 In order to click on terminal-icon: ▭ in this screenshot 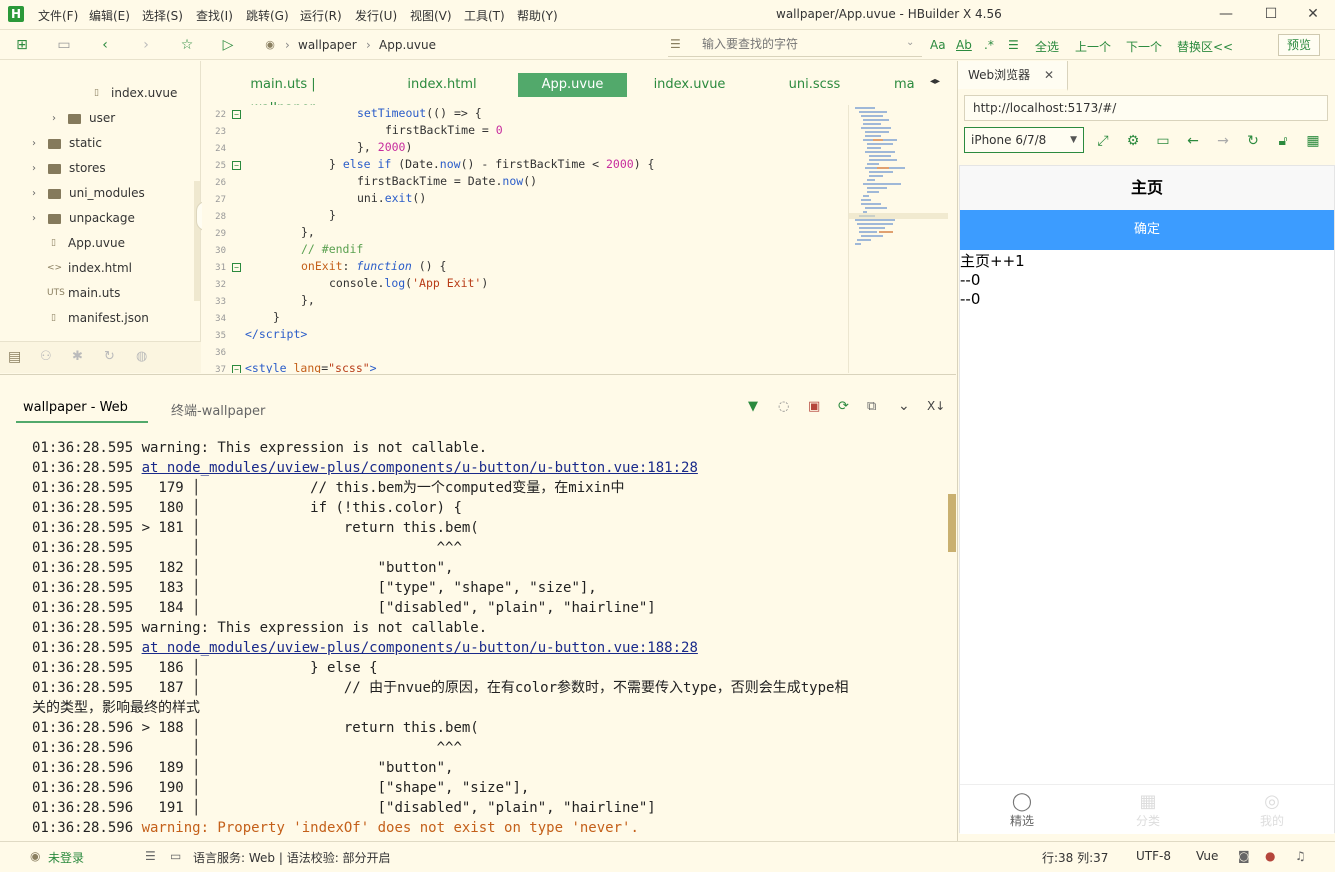, I will do `click(175, 856)`.